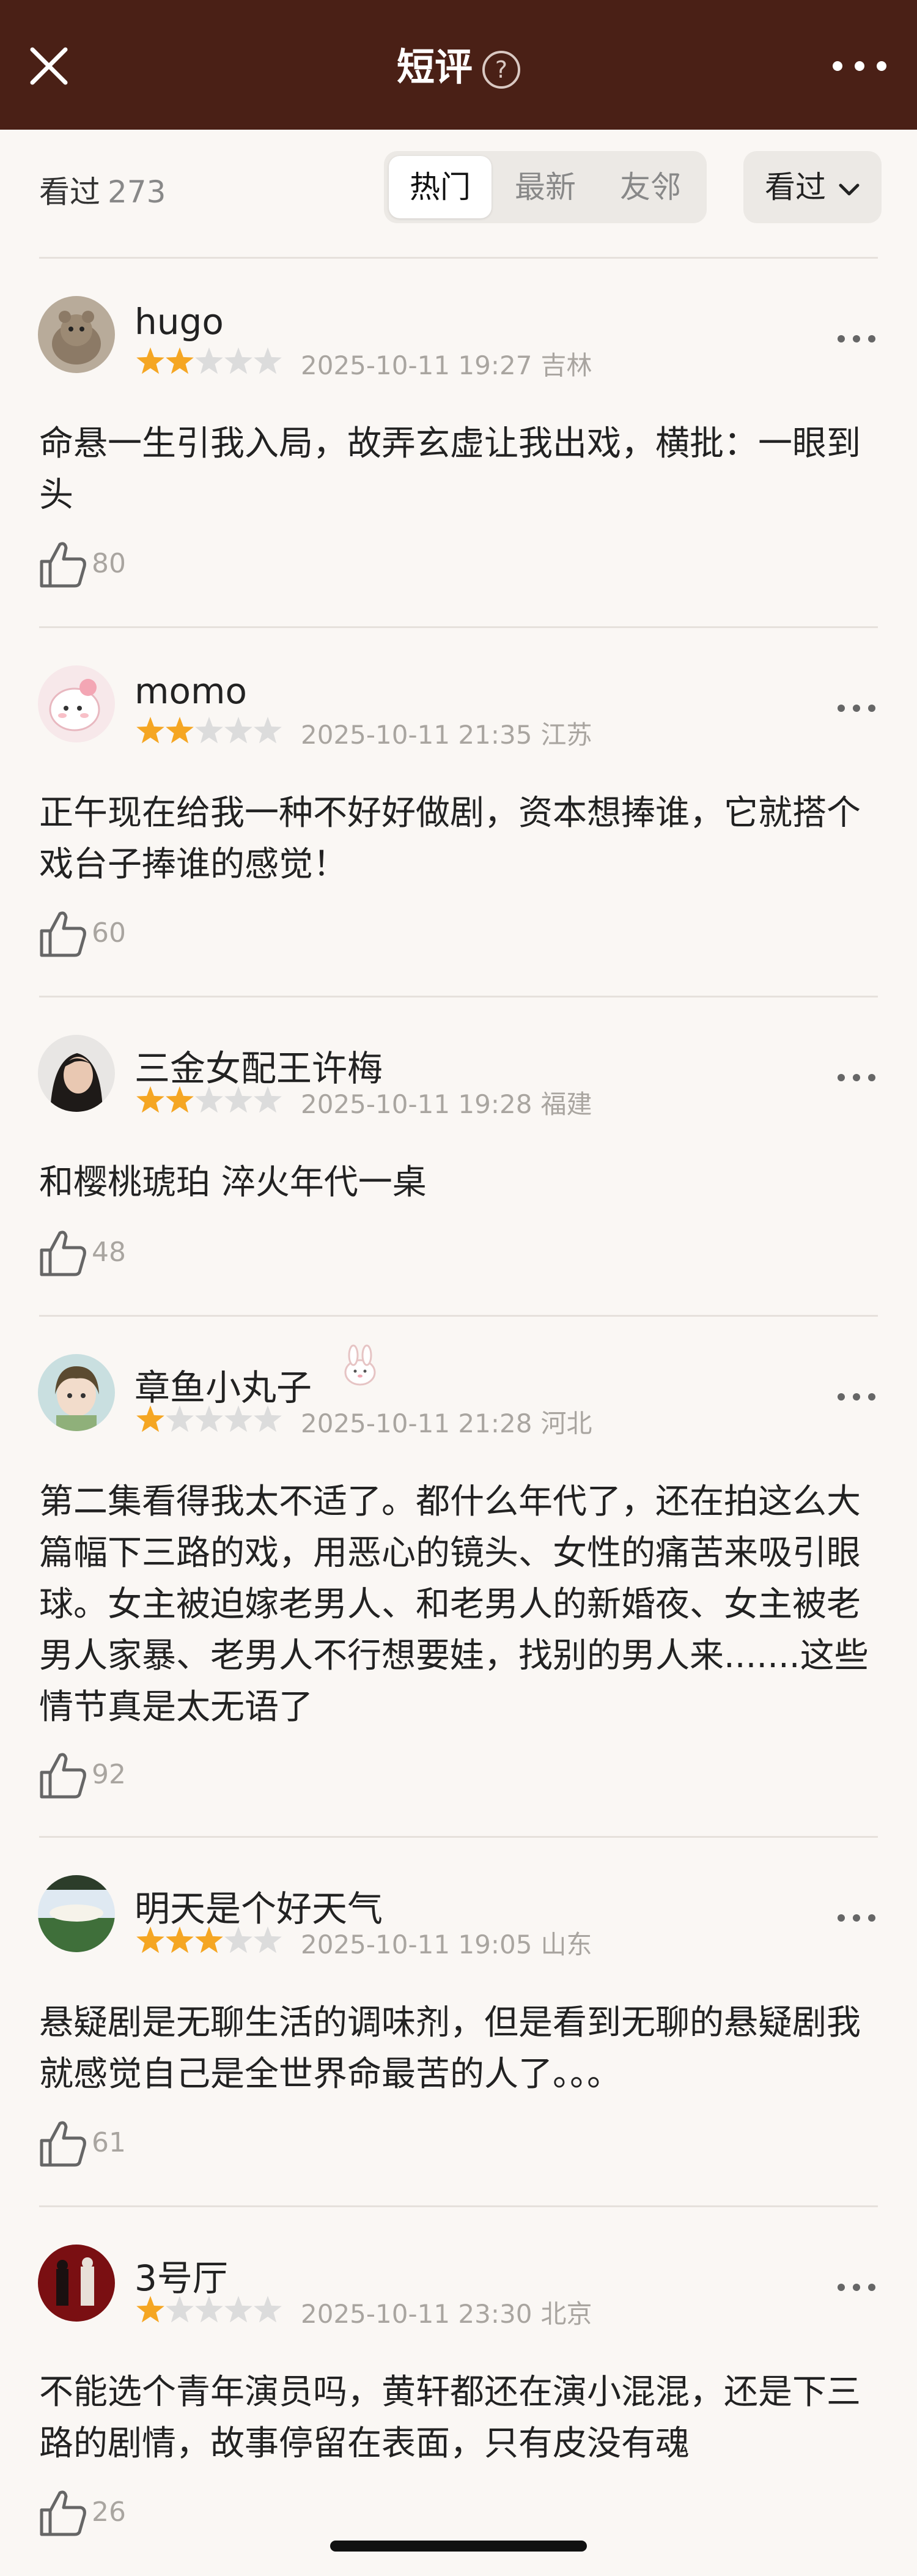 The width and height of the screenshot is (917, 2576). I want to click on like-count: 48, so click(109, 1252).